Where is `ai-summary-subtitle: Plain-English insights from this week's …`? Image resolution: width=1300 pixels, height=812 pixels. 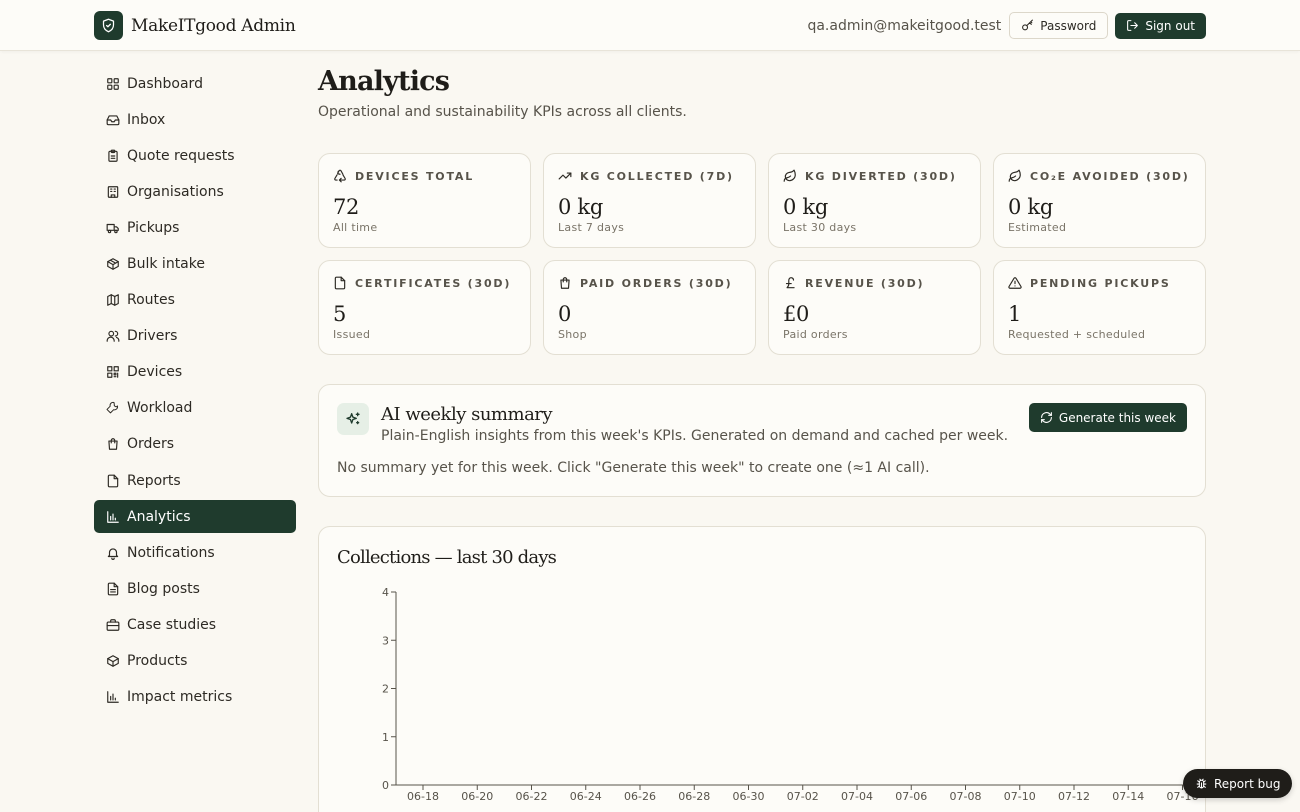
ai-summary-subtitle: Plain-English insights from this week's … is located at coordinates (695, 436).